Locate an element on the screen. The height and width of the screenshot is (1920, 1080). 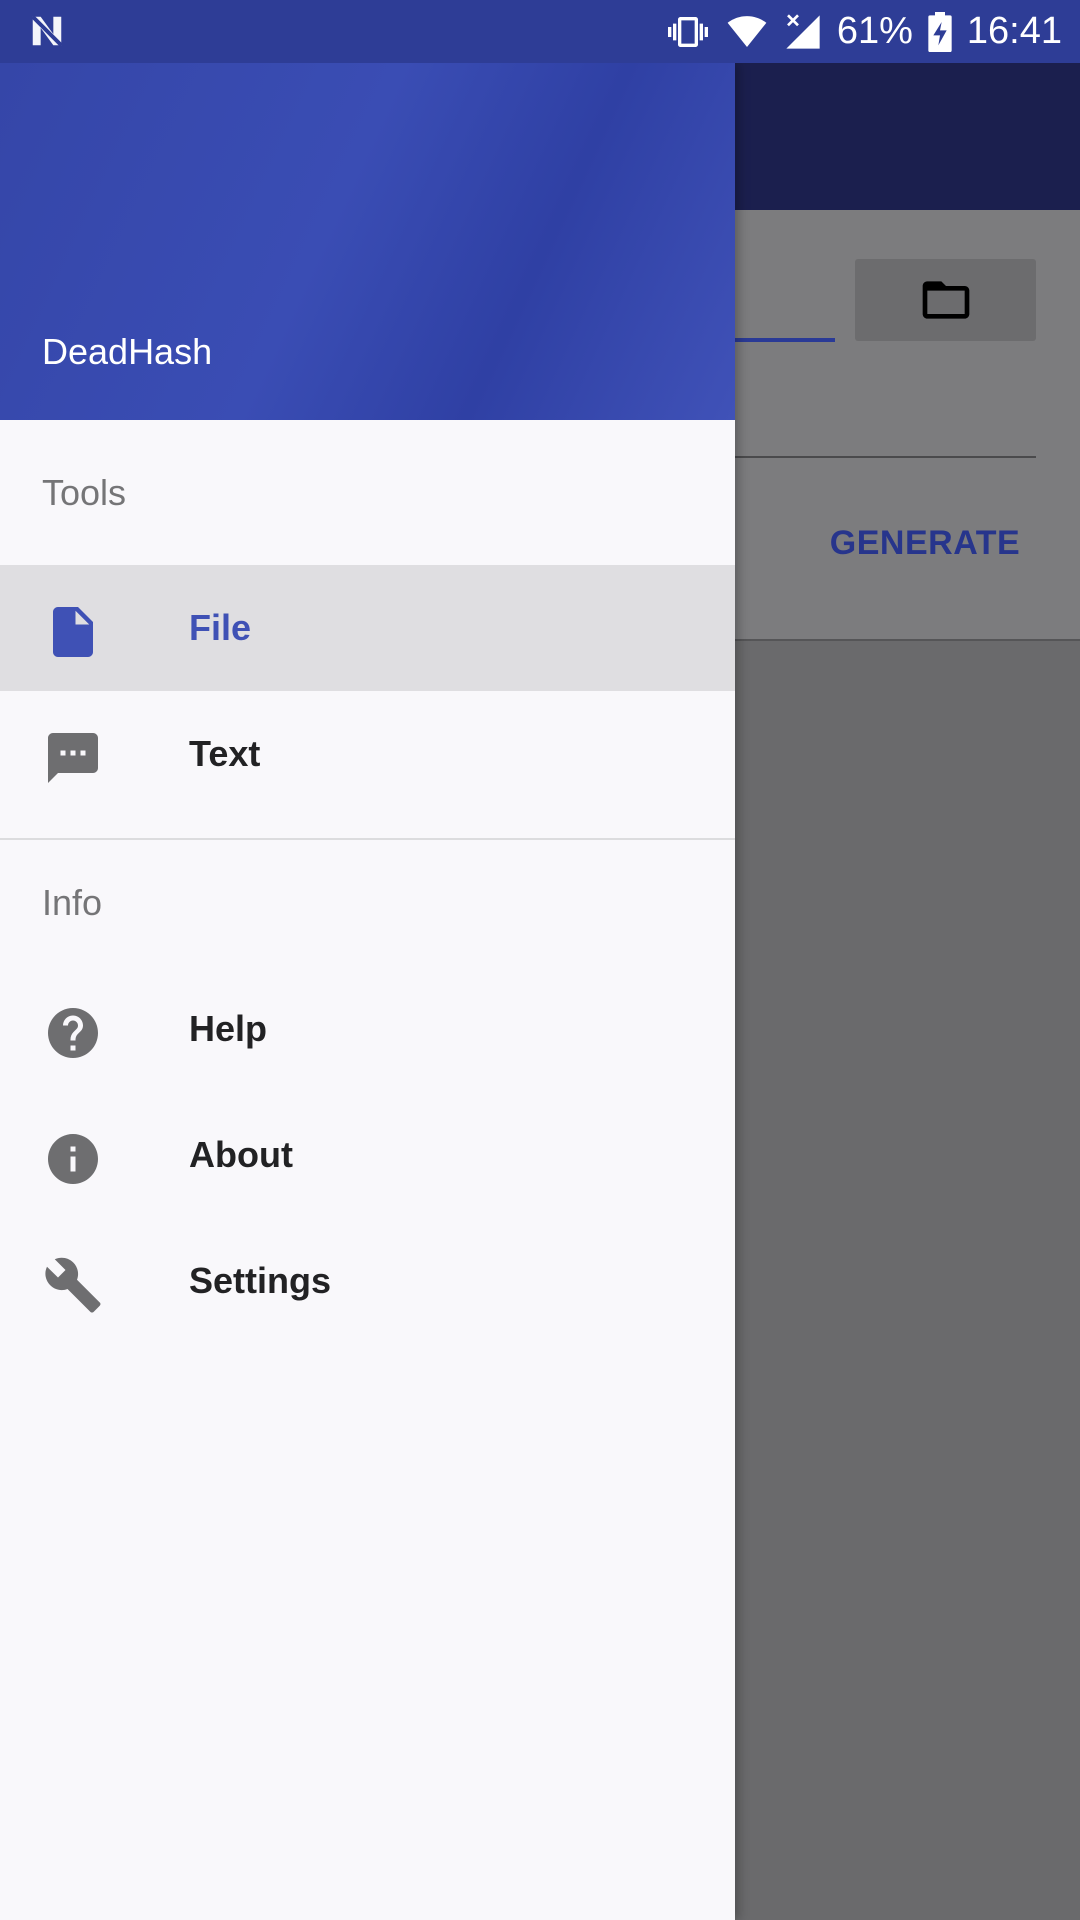
info-icon is located at coordinates (73, 1159).